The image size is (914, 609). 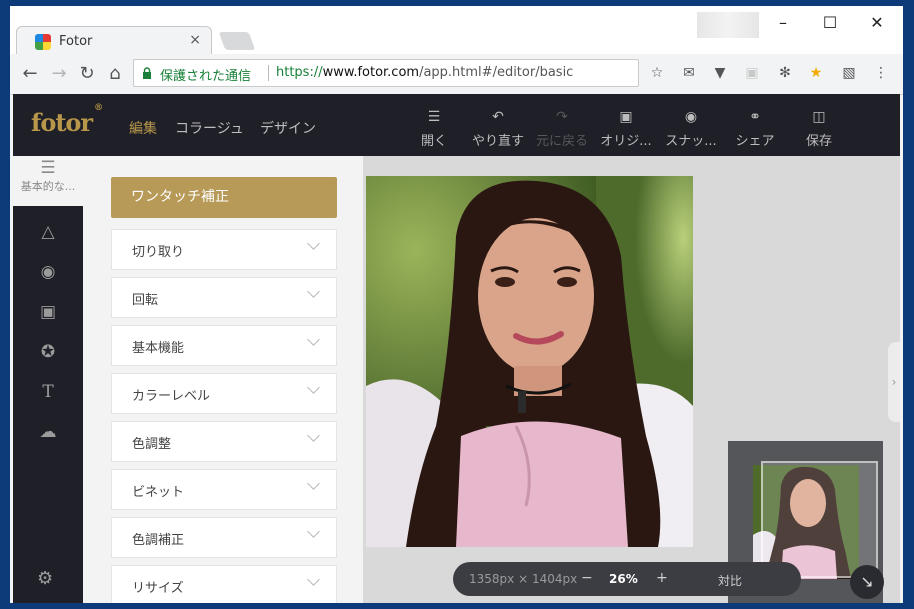 What do you see at coordinates (171, 396) in the screenshot?
I see `accordion-label: カラーレベル` at bounding box center [171, 396].